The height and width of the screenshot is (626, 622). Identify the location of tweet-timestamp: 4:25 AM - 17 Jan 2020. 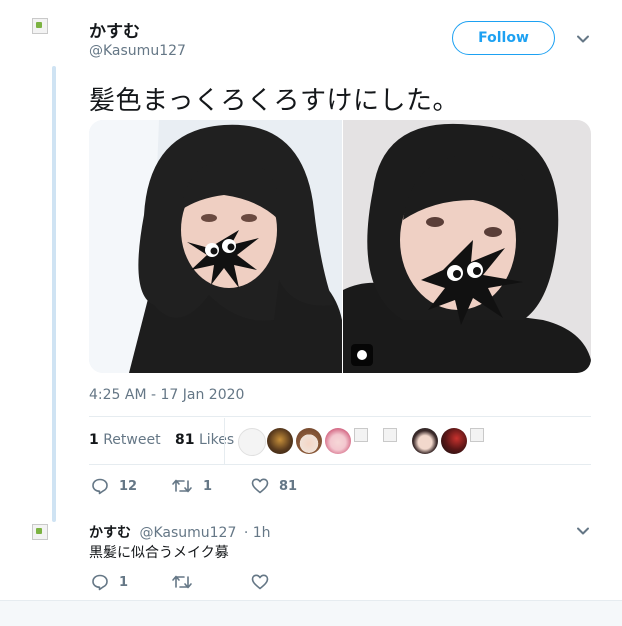
(166, 395).